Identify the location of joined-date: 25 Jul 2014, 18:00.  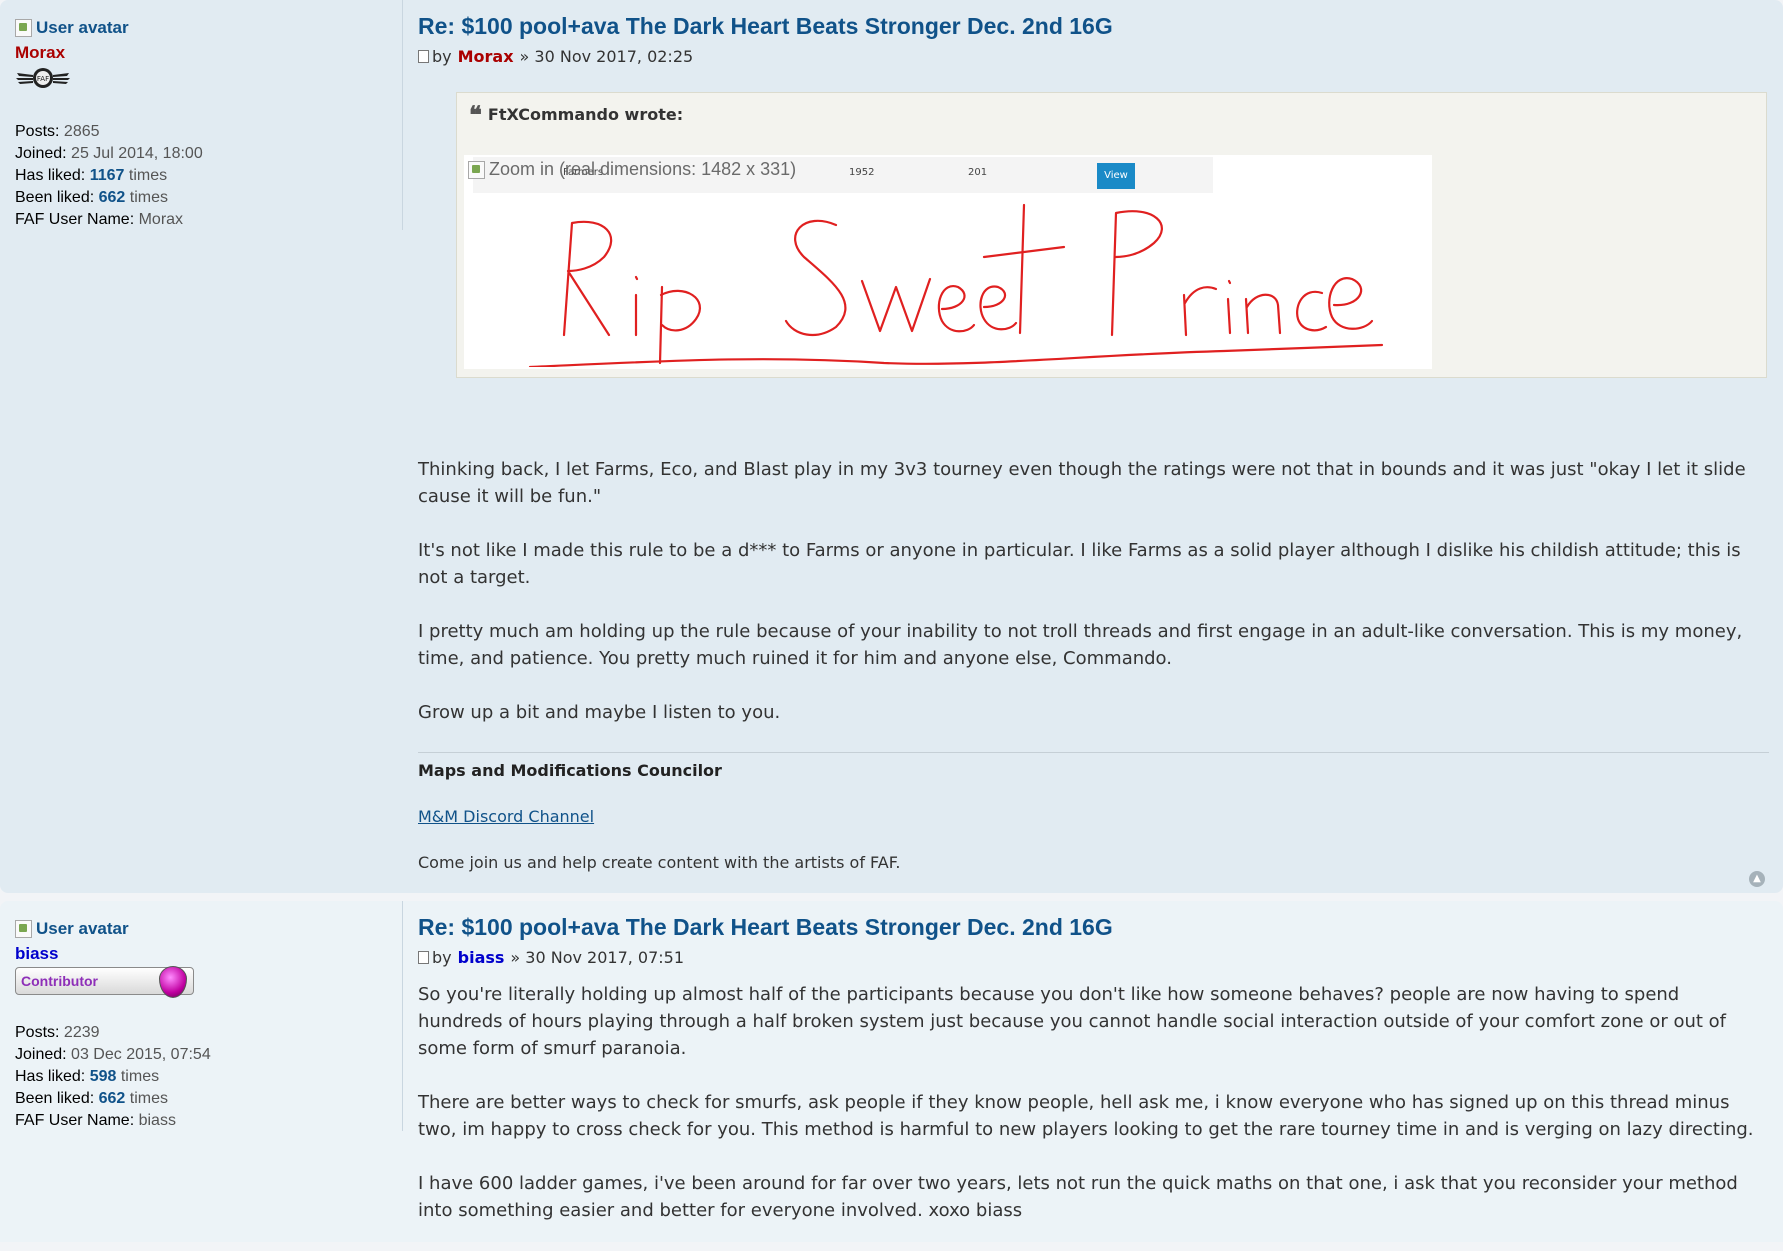
(137, 153).